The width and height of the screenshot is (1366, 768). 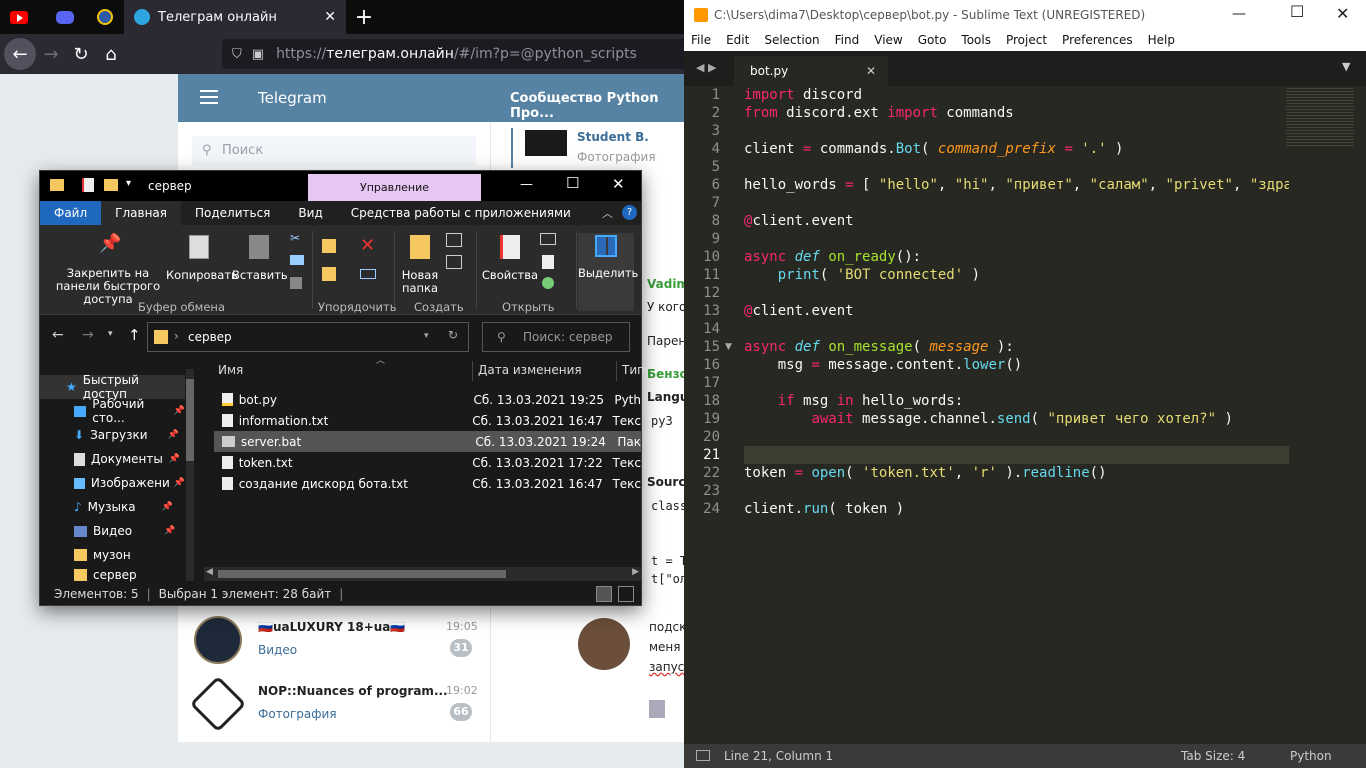 What do you see at coordinates (296, 283) in the screenshot?
I see `paste-shortcut-icon` at bounding box center [296, 283].